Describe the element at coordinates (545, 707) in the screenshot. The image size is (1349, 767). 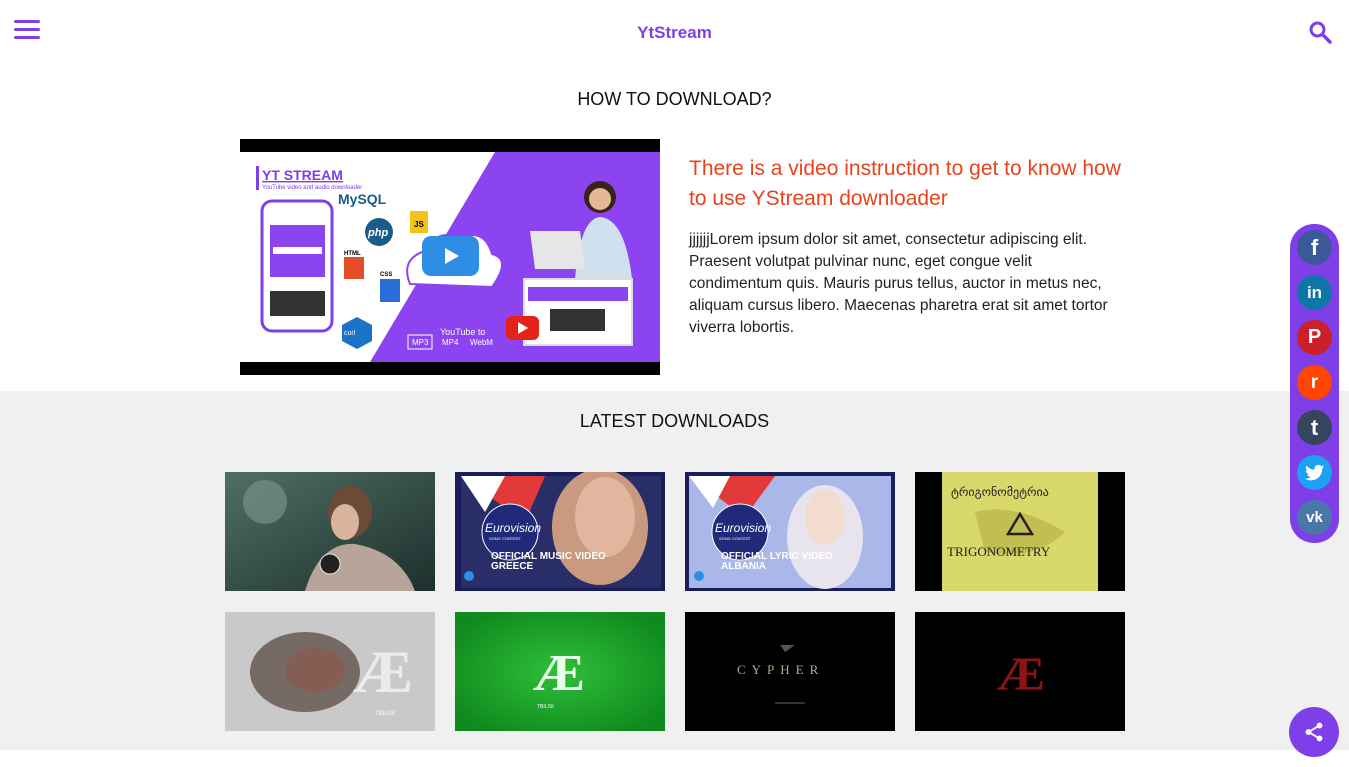
I see `thumb-6-overlay-line-1: TBILISI` at that location.